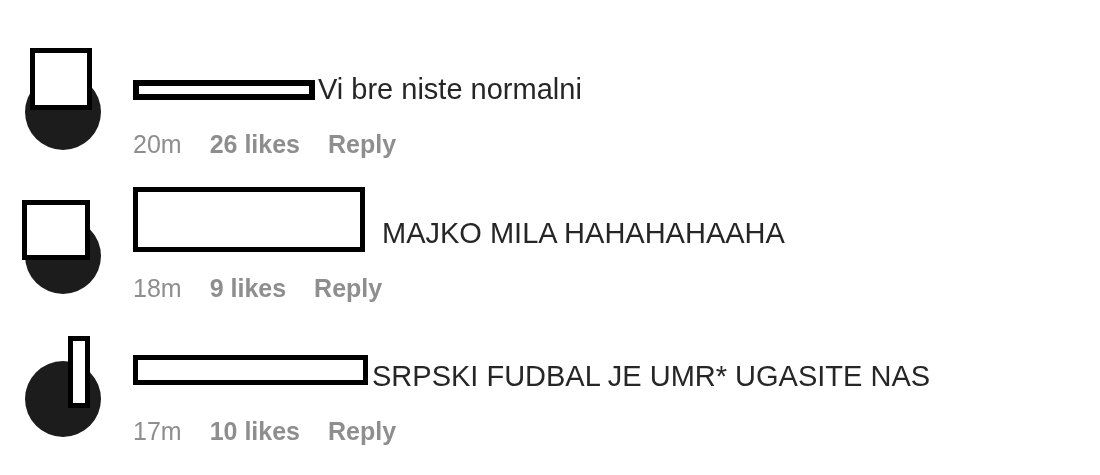  I want to click on comment-text: MAJKO MILA HAHAHAHAAHA, so click(583, 234).